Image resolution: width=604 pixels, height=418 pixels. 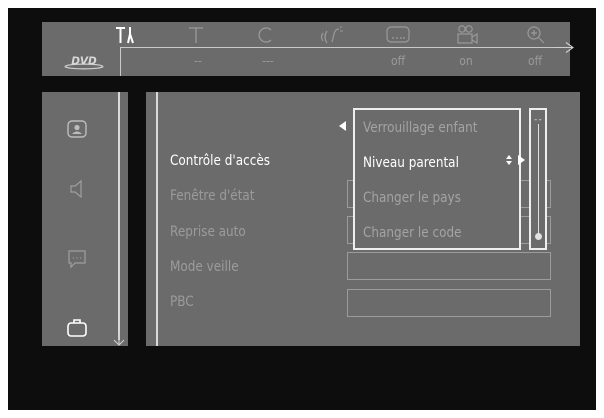 What do you see at coordinates (77, 189) in the screenshot?
I see `sound-settings-icon` at bounding box center [77, 189].